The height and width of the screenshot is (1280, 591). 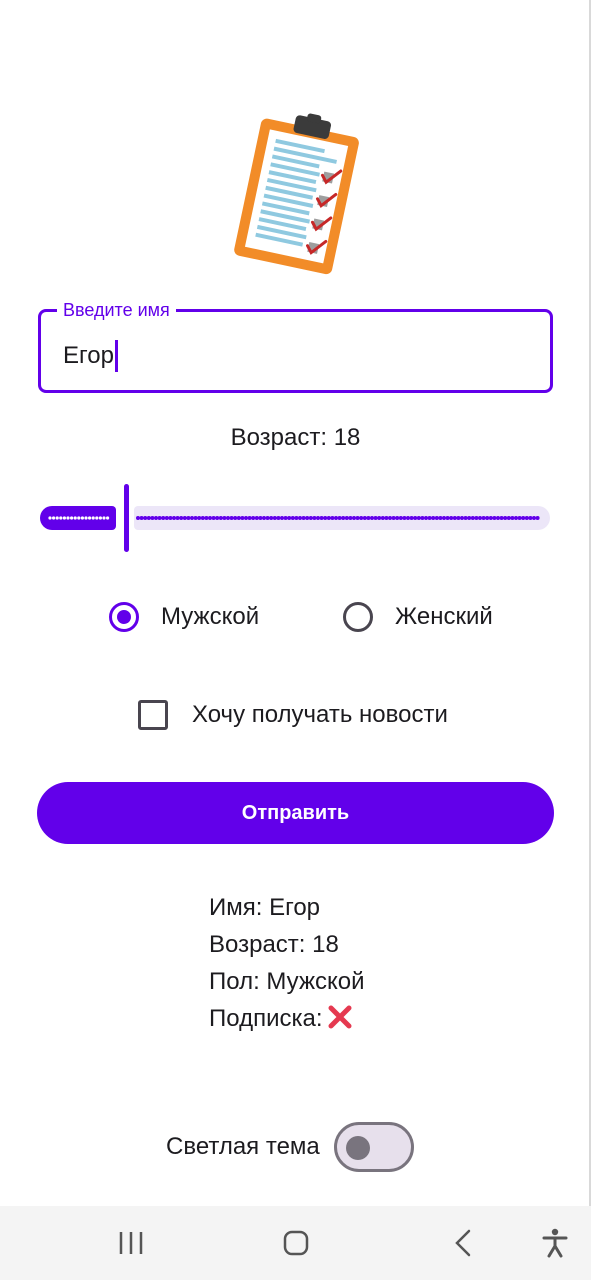 What do you see at coordinates (358, 617) in the screenshot?
I see `radio-button-female` at bounding box center [358, 617].